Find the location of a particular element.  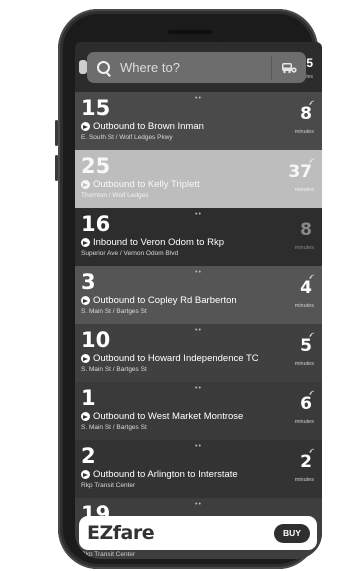

buy-button: BUY is located at coordinates (292, 533).